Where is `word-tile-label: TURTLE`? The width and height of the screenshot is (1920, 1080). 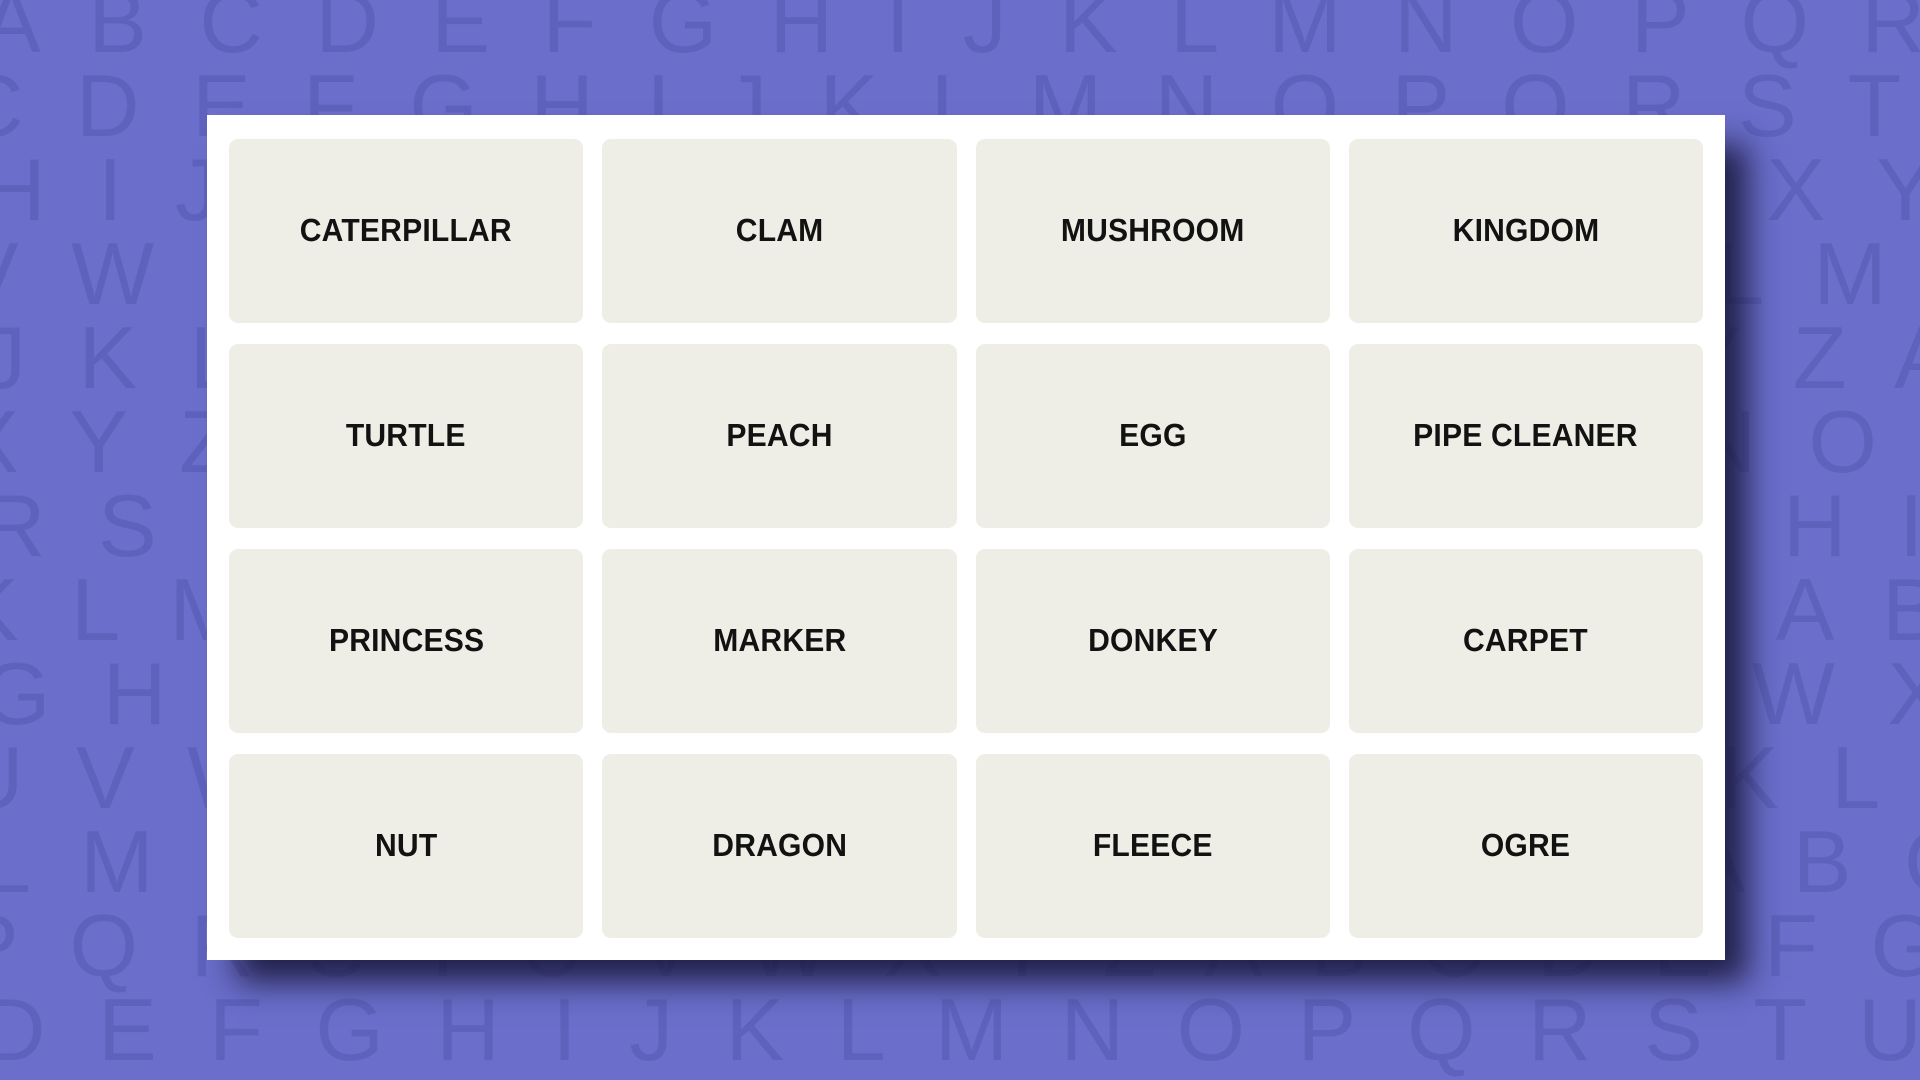
word-tile-label: TURTLE is located at coordinates (406, 435).